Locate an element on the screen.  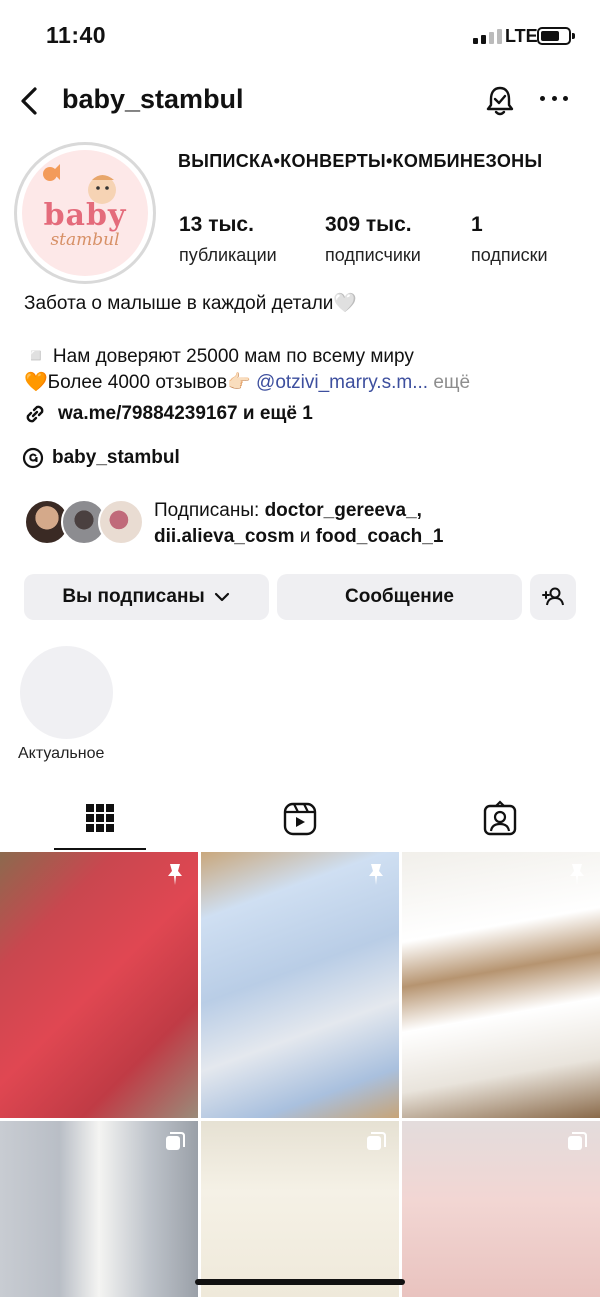
following-button: Вы подписаны is located at coordinates (146, 597).